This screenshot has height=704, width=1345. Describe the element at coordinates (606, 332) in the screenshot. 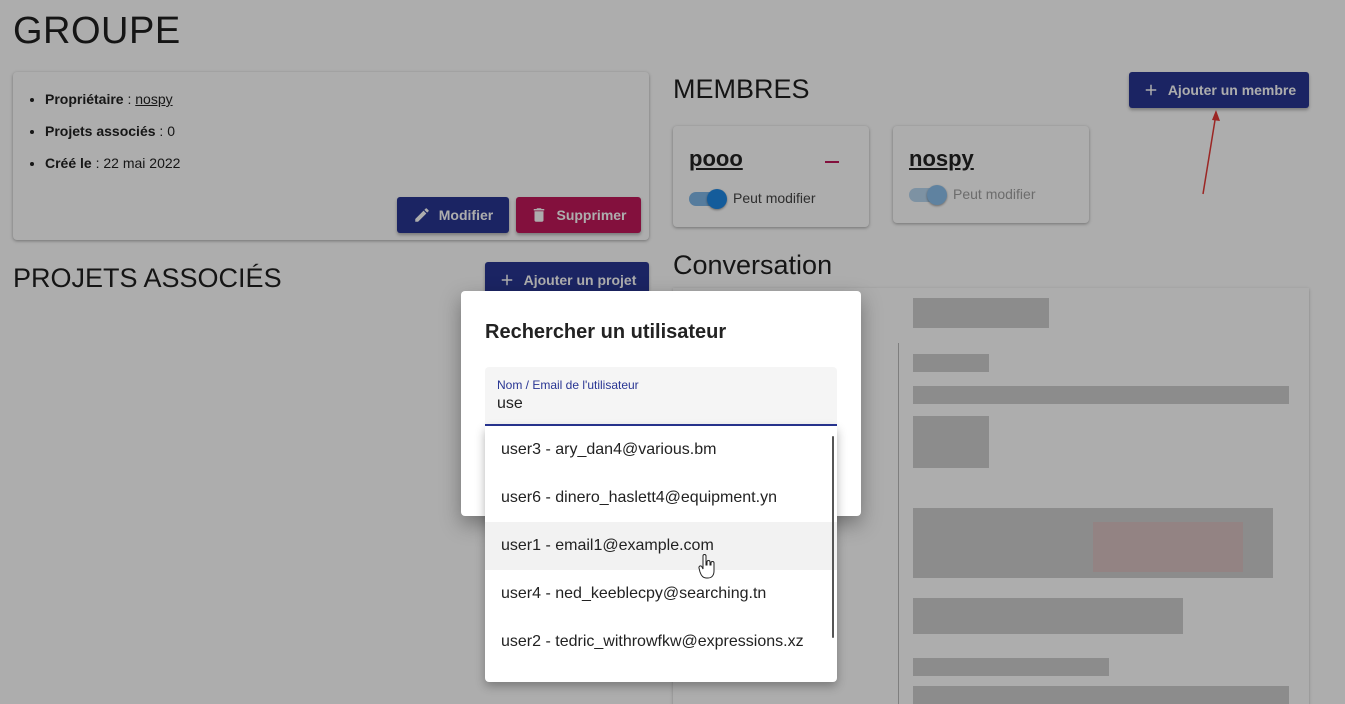

I see `dialog-title: Rechercher un utilisateur` at that location.